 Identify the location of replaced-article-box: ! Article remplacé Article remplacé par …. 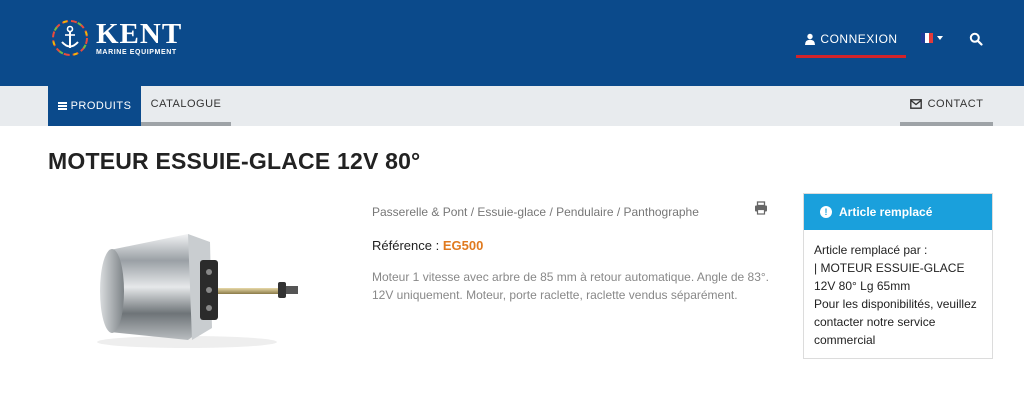
(898, 276).